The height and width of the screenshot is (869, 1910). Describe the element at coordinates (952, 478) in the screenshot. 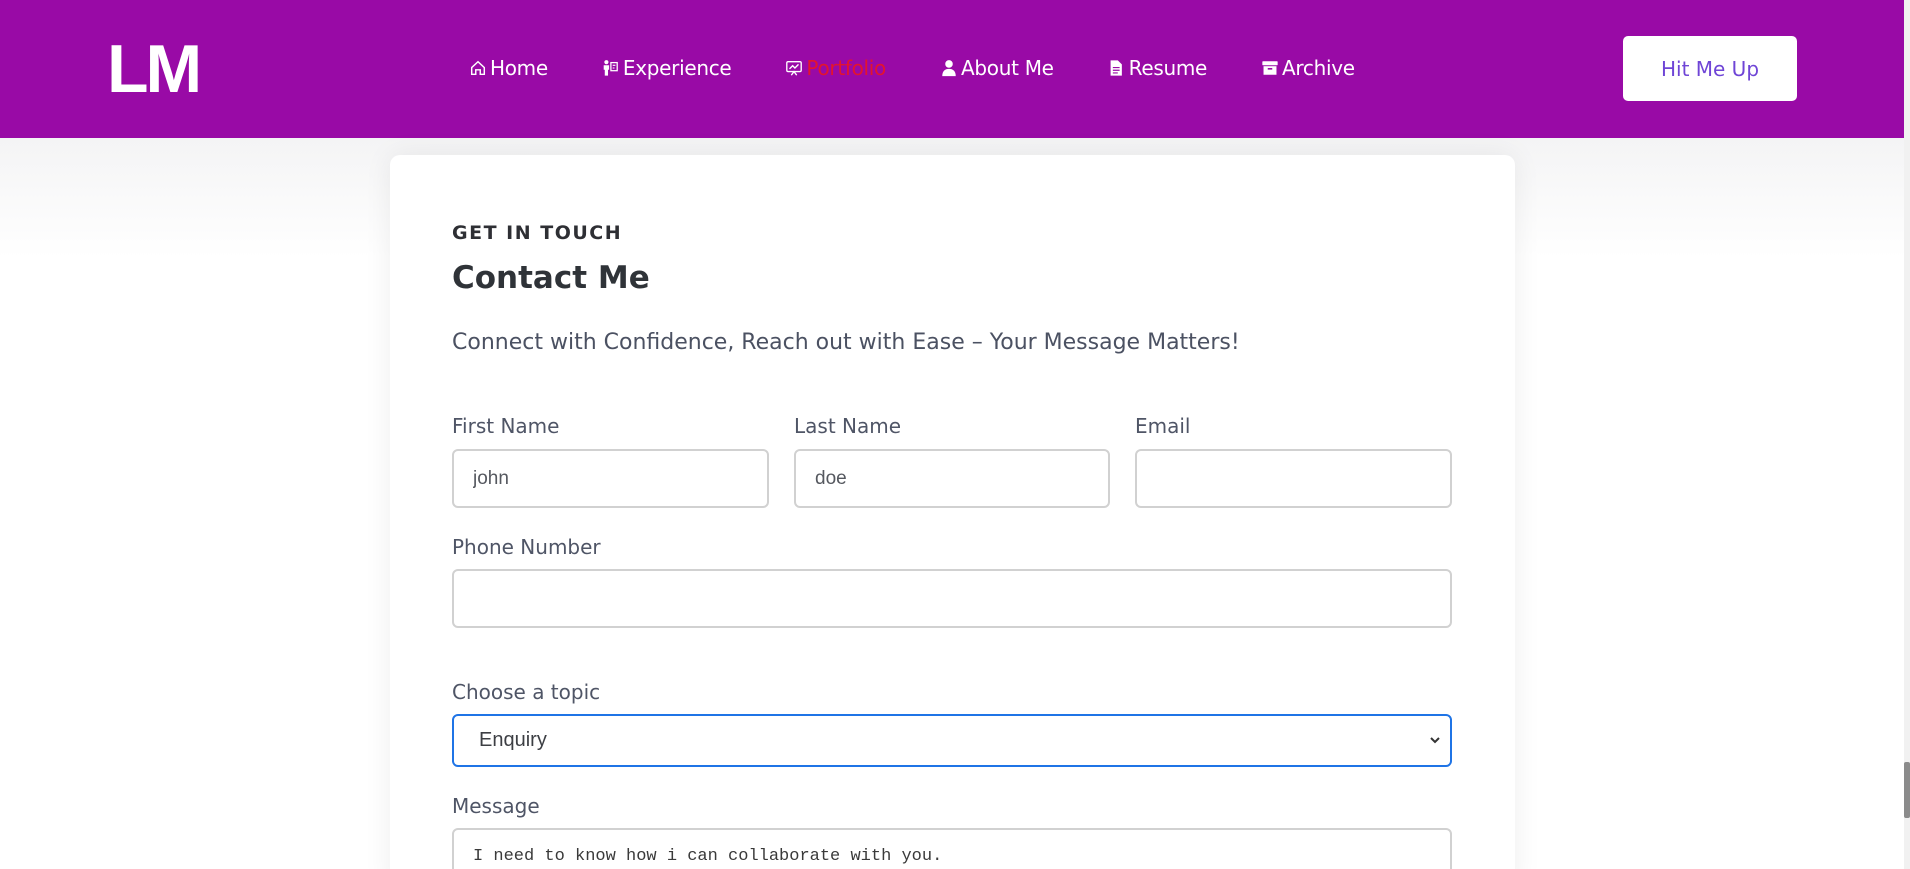

I see `last-name-field` at that location.